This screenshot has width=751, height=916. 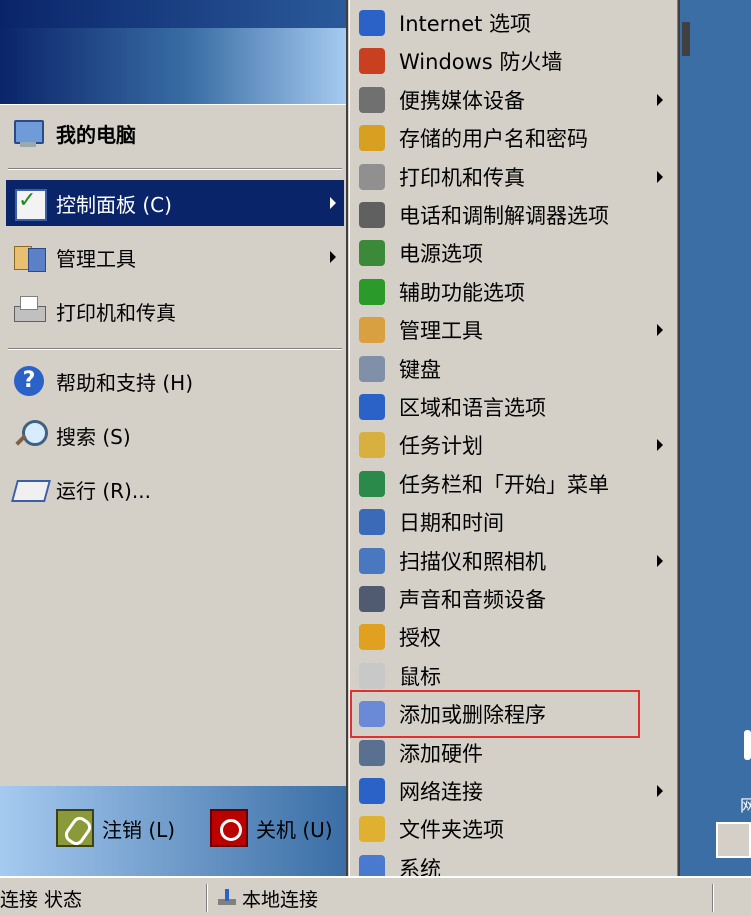 I want to click on search-icon, so click(x=30, y=435).